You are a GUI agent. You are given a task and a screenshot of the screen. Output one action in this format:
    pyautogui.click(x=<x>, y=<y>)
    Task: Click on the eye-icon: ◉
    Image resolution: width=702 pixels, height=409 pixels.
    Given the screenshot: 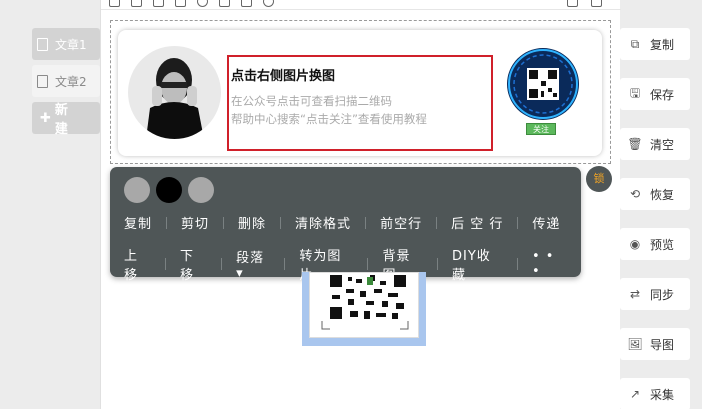 What is the action you would take?
    pyautogui.click(x=635, y=244)
    